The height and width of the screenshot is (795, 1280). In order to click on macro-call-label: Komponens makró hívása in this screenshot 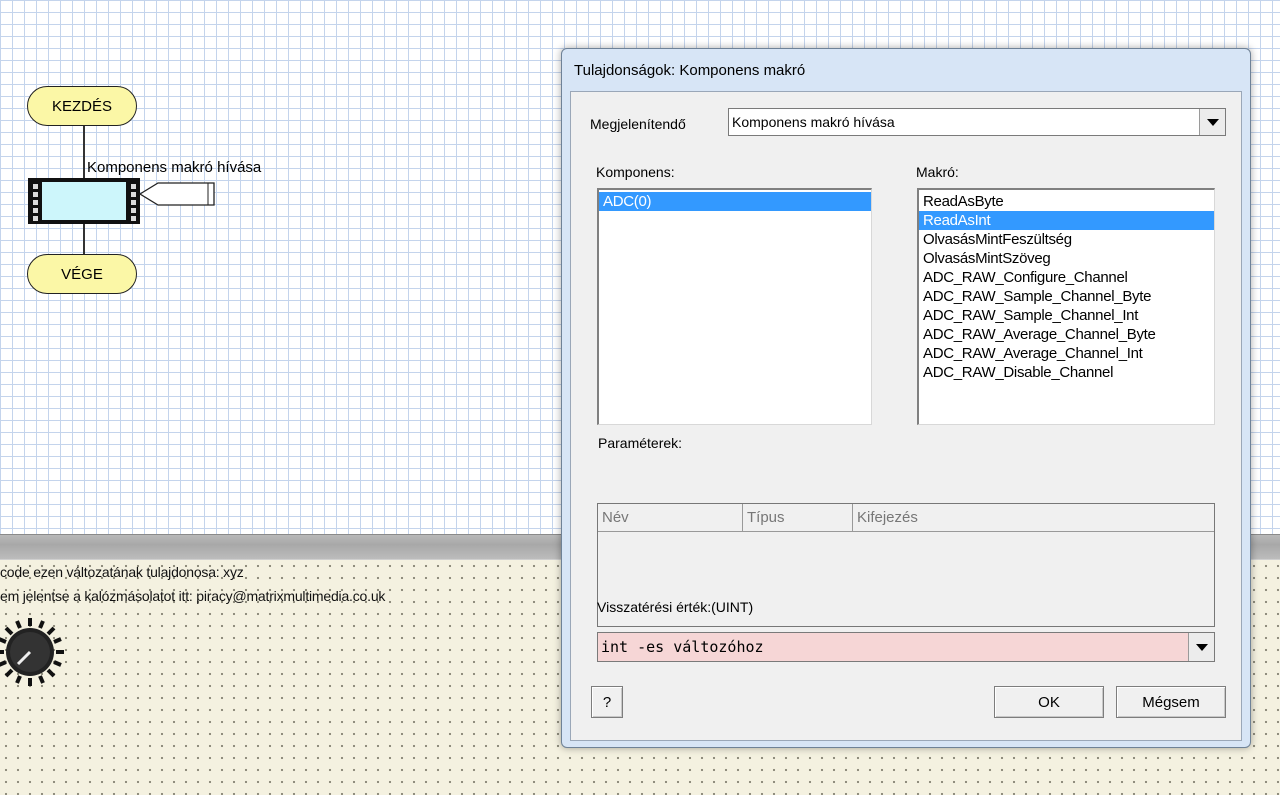, I will do `click(174, 167)`.